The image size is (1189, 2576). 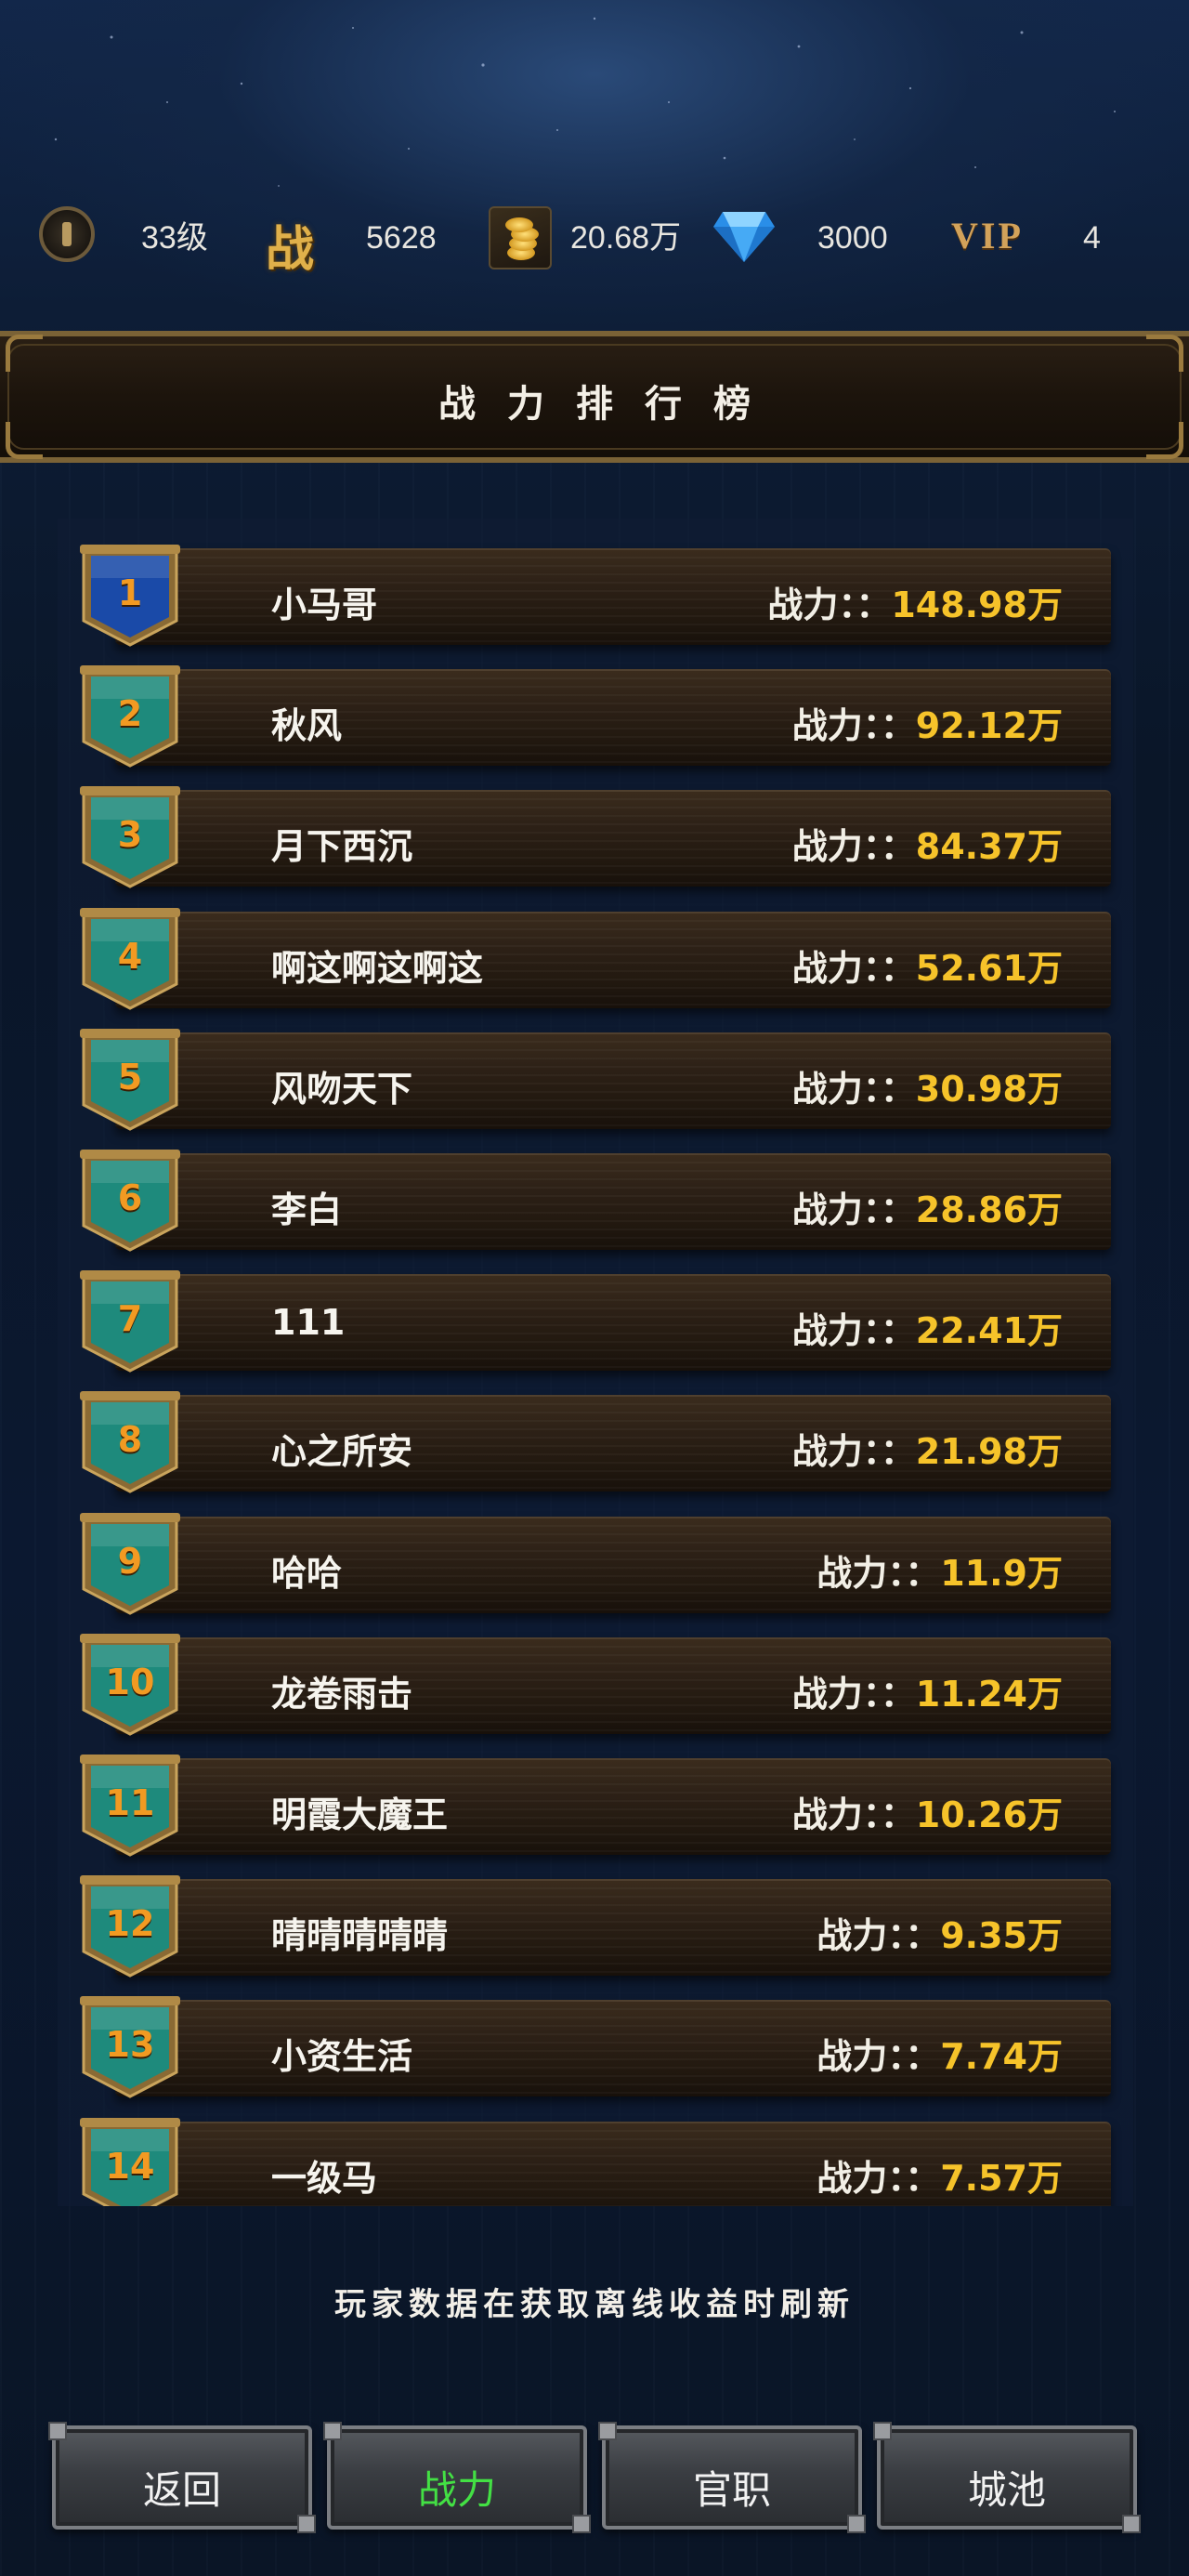 What do you see at coordinates (594, 1925) in the screenshot?
I see `ranking-row: 12 晴晴晴晴晴 战力：：9.35万` at bounding box center [594, 1925].